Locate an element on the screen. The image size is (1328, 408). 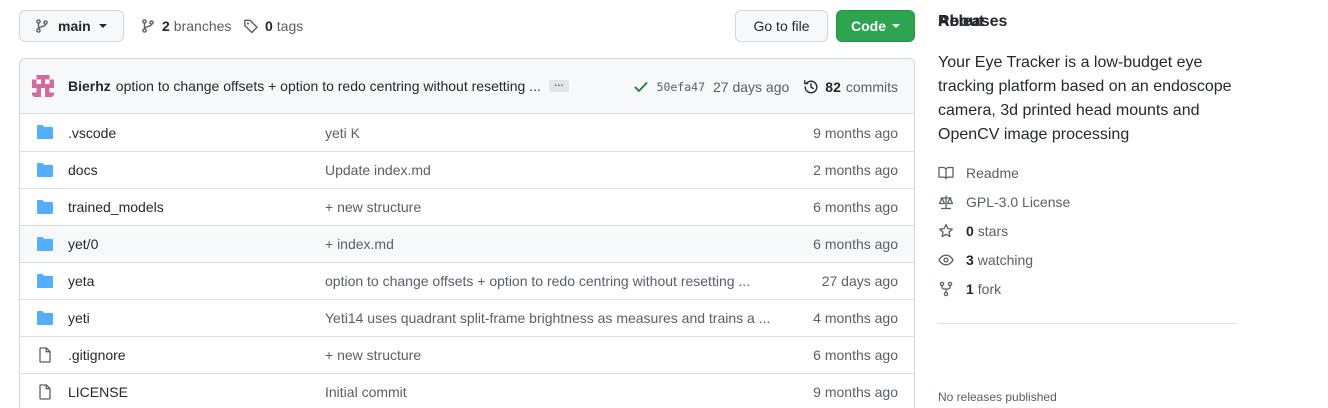
file-commit-message: + index.md is located at coordinates (547, 244).